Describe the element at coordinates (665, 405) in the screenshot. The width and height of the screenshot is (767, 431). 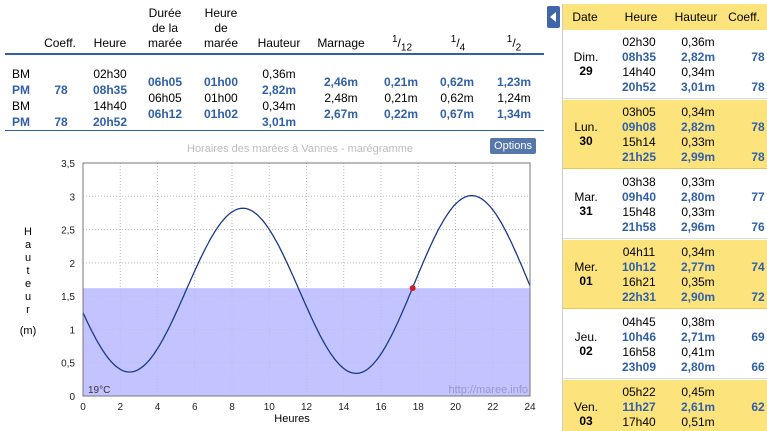
I see `calendar-day: Ven. 03 05h22 0,45m 11h27 2,61m 62 17h40 0,51m` at that location.